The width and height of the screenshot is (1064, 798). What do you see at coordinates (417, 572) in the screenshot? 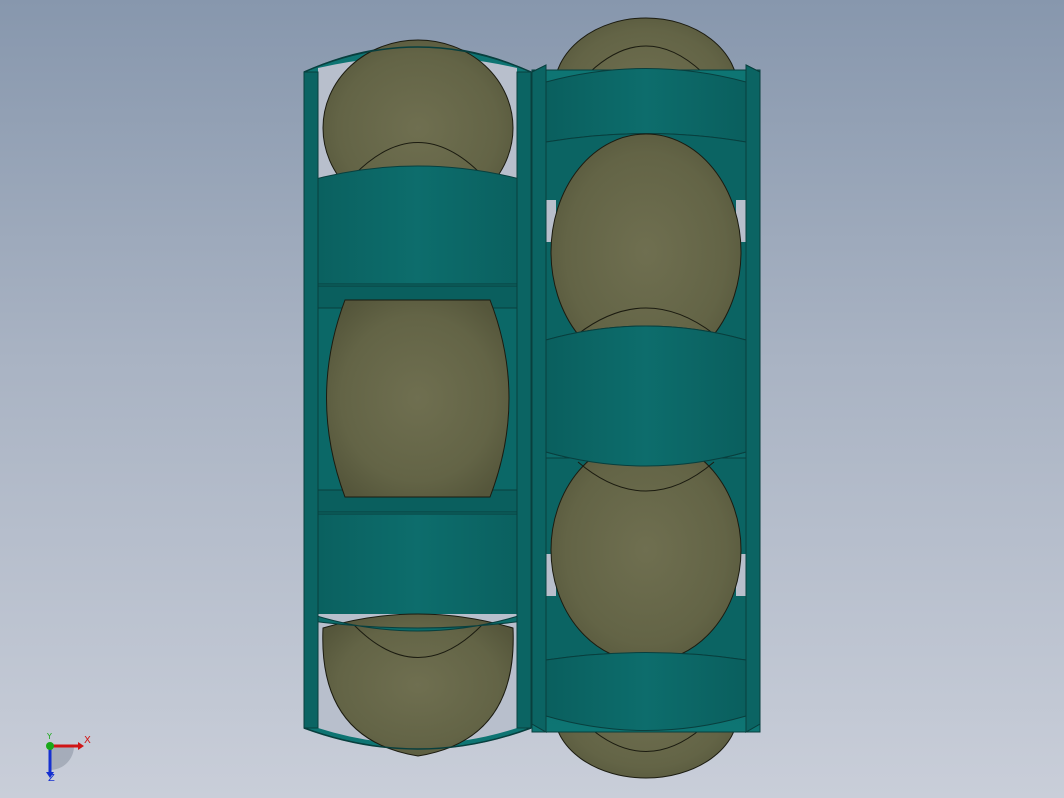
I see `left-band-bottom` at bounding box center [417, 572].